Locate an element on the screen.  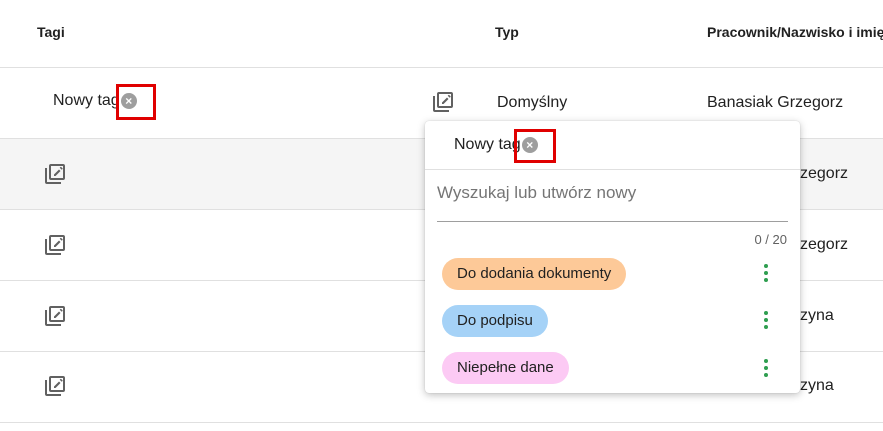
tag-option-do-podpisu: Do podpisu is located at coordinates (495, 321).